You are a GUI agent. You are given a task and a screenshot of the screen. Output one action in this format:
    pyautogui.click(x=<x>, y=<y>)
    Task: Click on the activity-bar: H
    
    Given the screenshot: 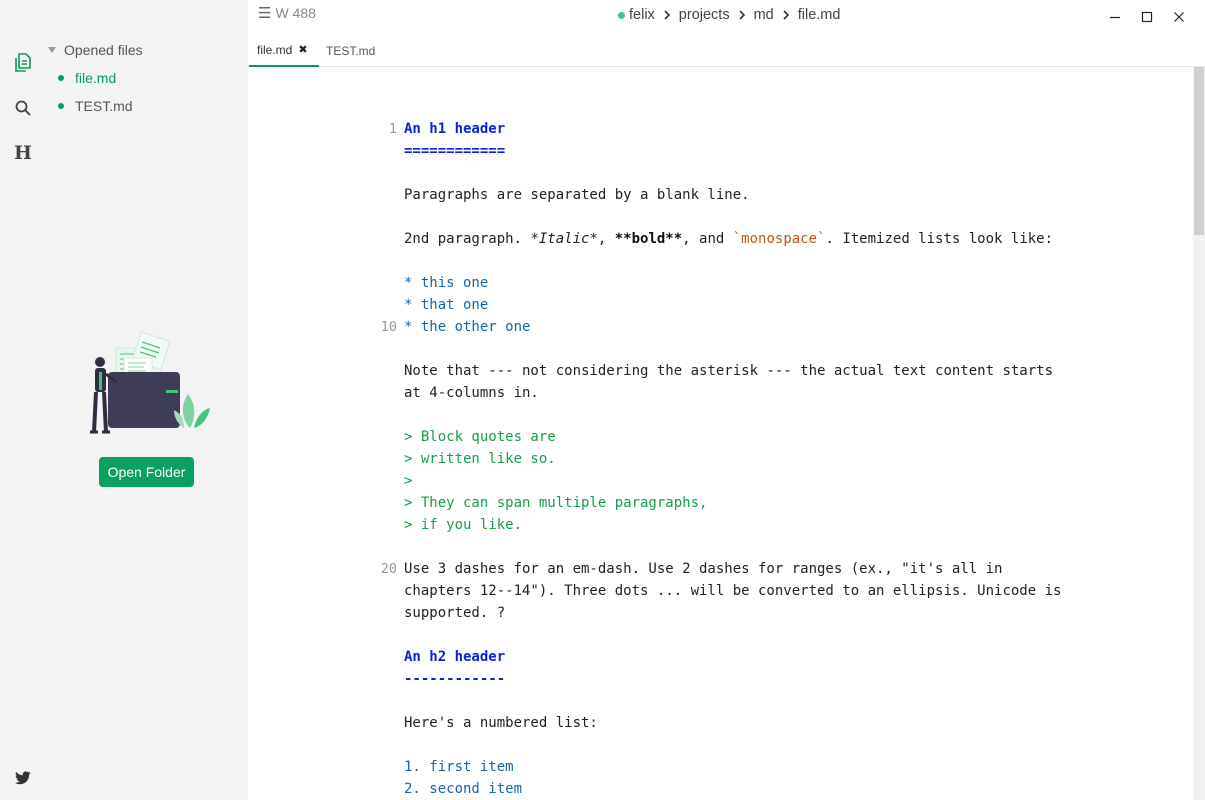 What is the action you would take?
    pyautogui.click(x=23, y=400)
    